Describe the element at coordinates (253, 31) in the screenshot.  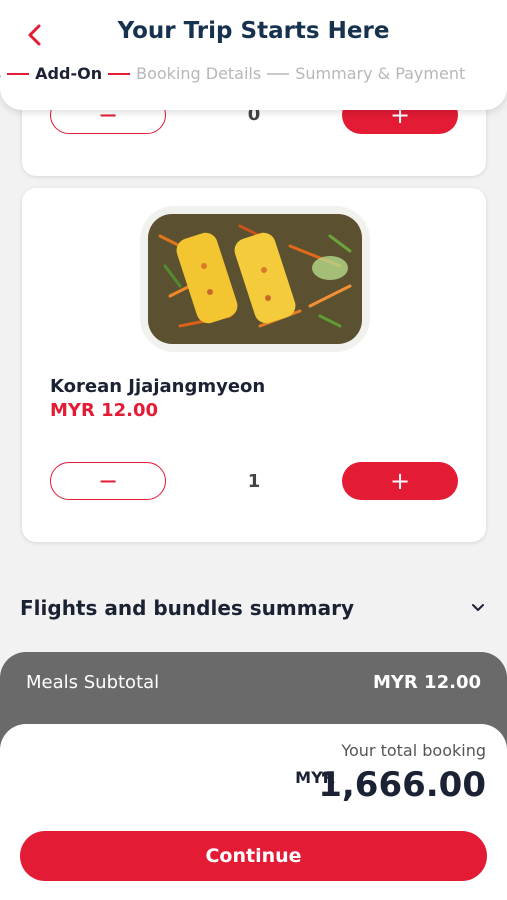
I see `page-title: Your Trip Starts Here` at that location.